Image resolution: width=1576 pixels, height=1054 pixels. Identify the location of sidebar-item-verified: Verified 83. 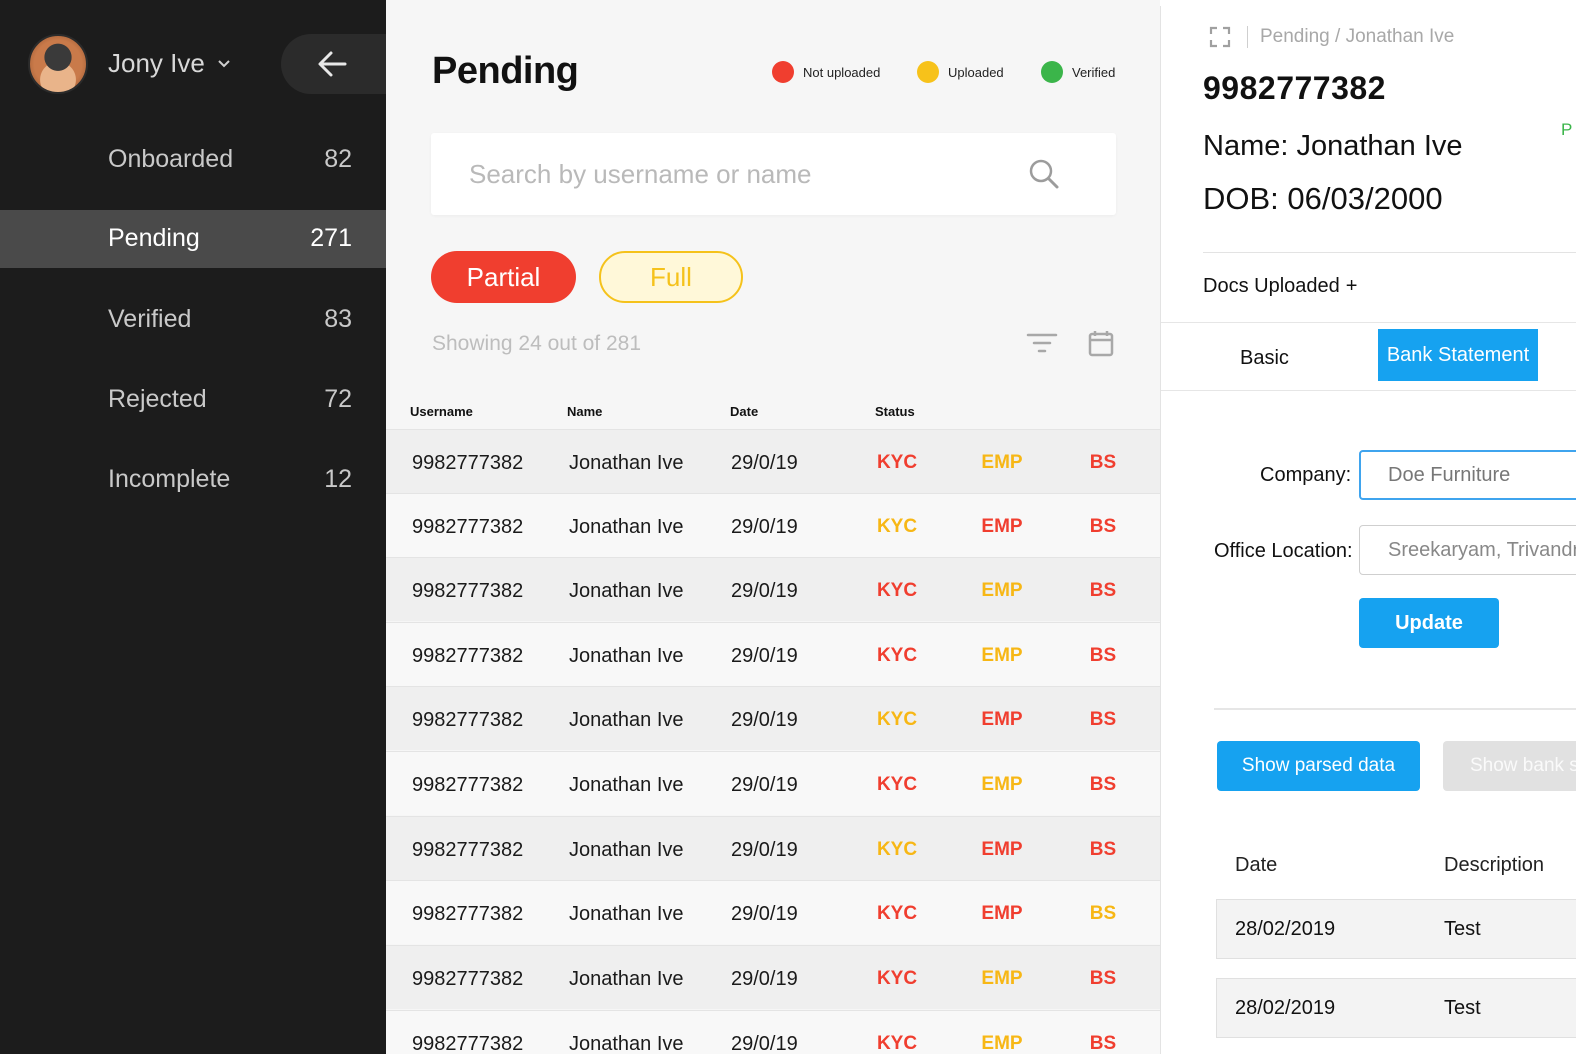
(193, 320).